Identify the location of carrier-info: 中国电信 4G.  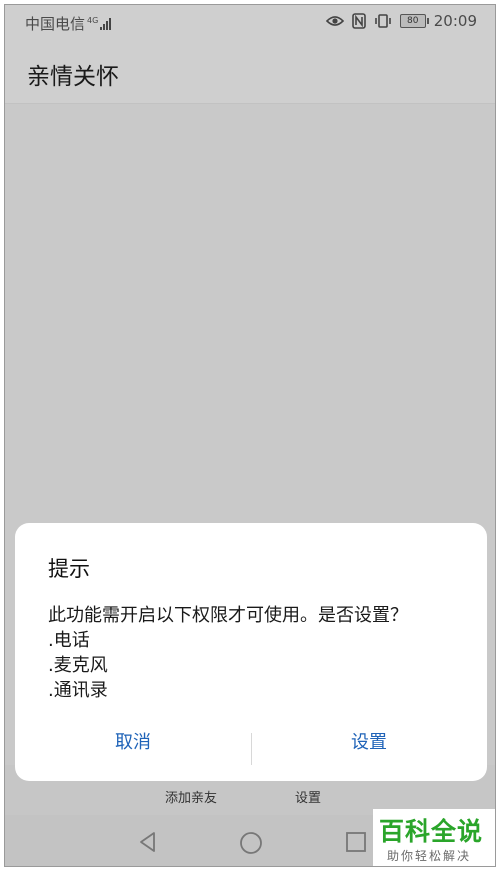
(68, 23).